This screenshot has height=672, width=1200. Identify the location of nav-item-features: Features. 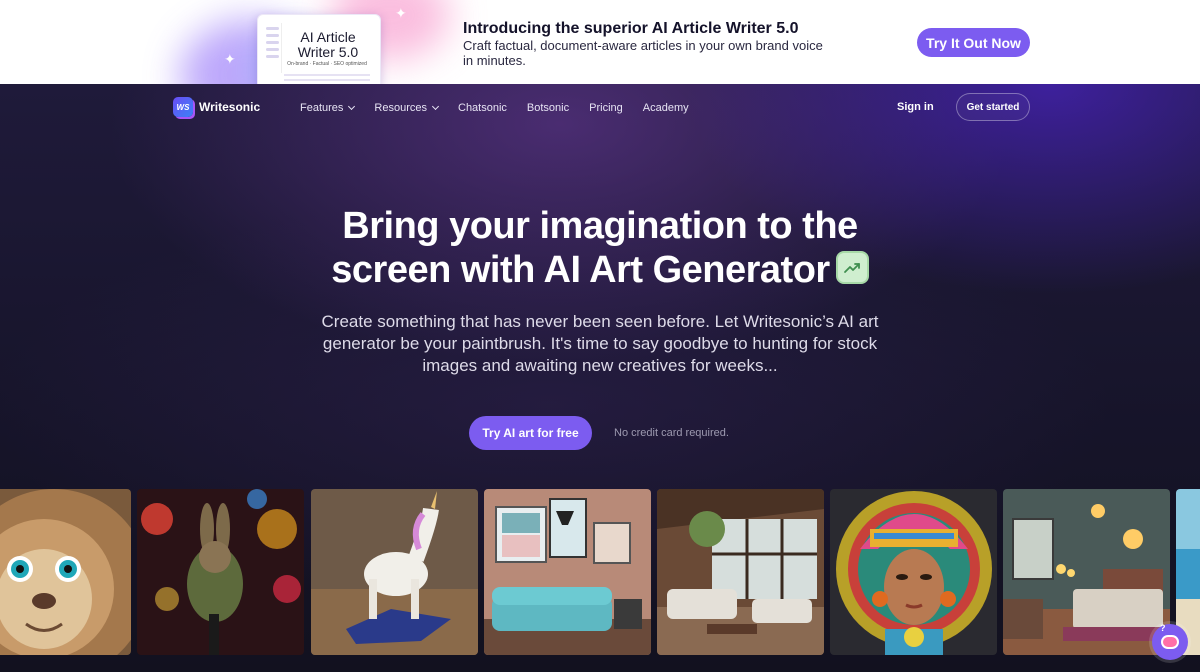
(328, 108).